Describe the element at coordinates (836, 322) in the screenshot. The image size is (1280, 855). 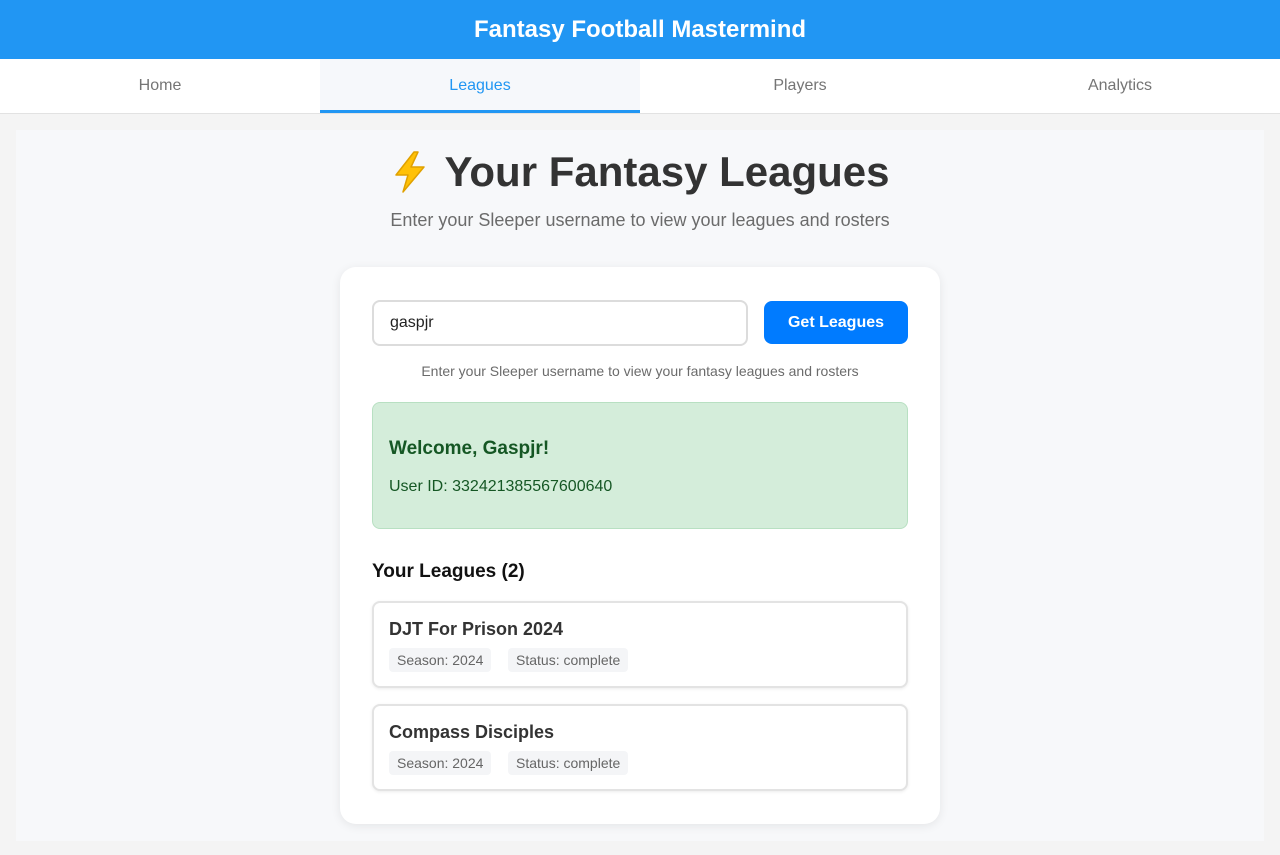
I see `get-leagues-button: Get Leagues` at that location.